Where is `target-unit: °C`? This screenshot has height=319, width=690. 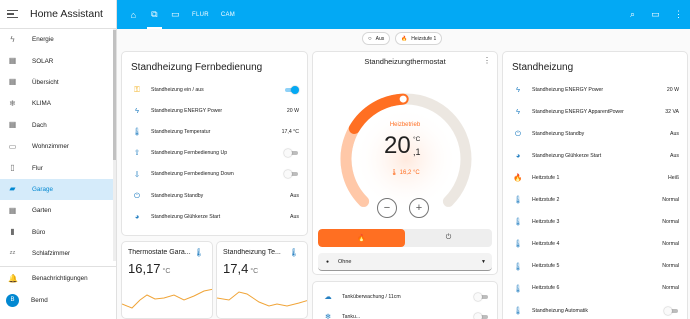 target-unit: °C is located at coordinates (417, 139).